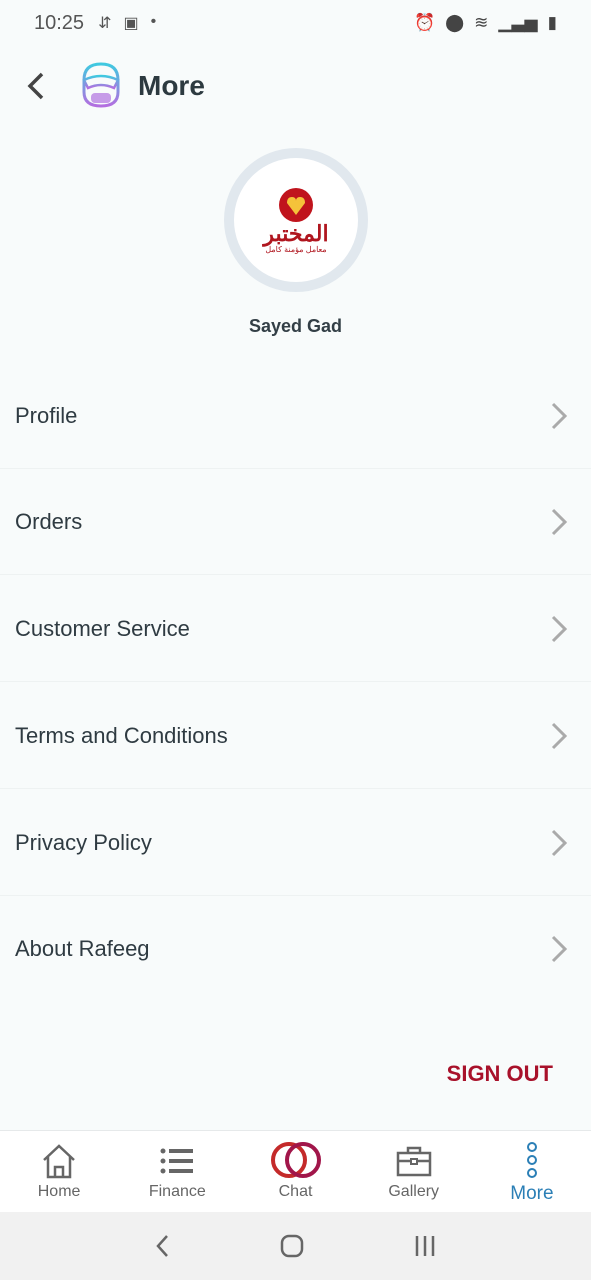  Describe the element at coordinates (414, 1191) in the screenshot. I see `tab-label: Gallery` at that location.